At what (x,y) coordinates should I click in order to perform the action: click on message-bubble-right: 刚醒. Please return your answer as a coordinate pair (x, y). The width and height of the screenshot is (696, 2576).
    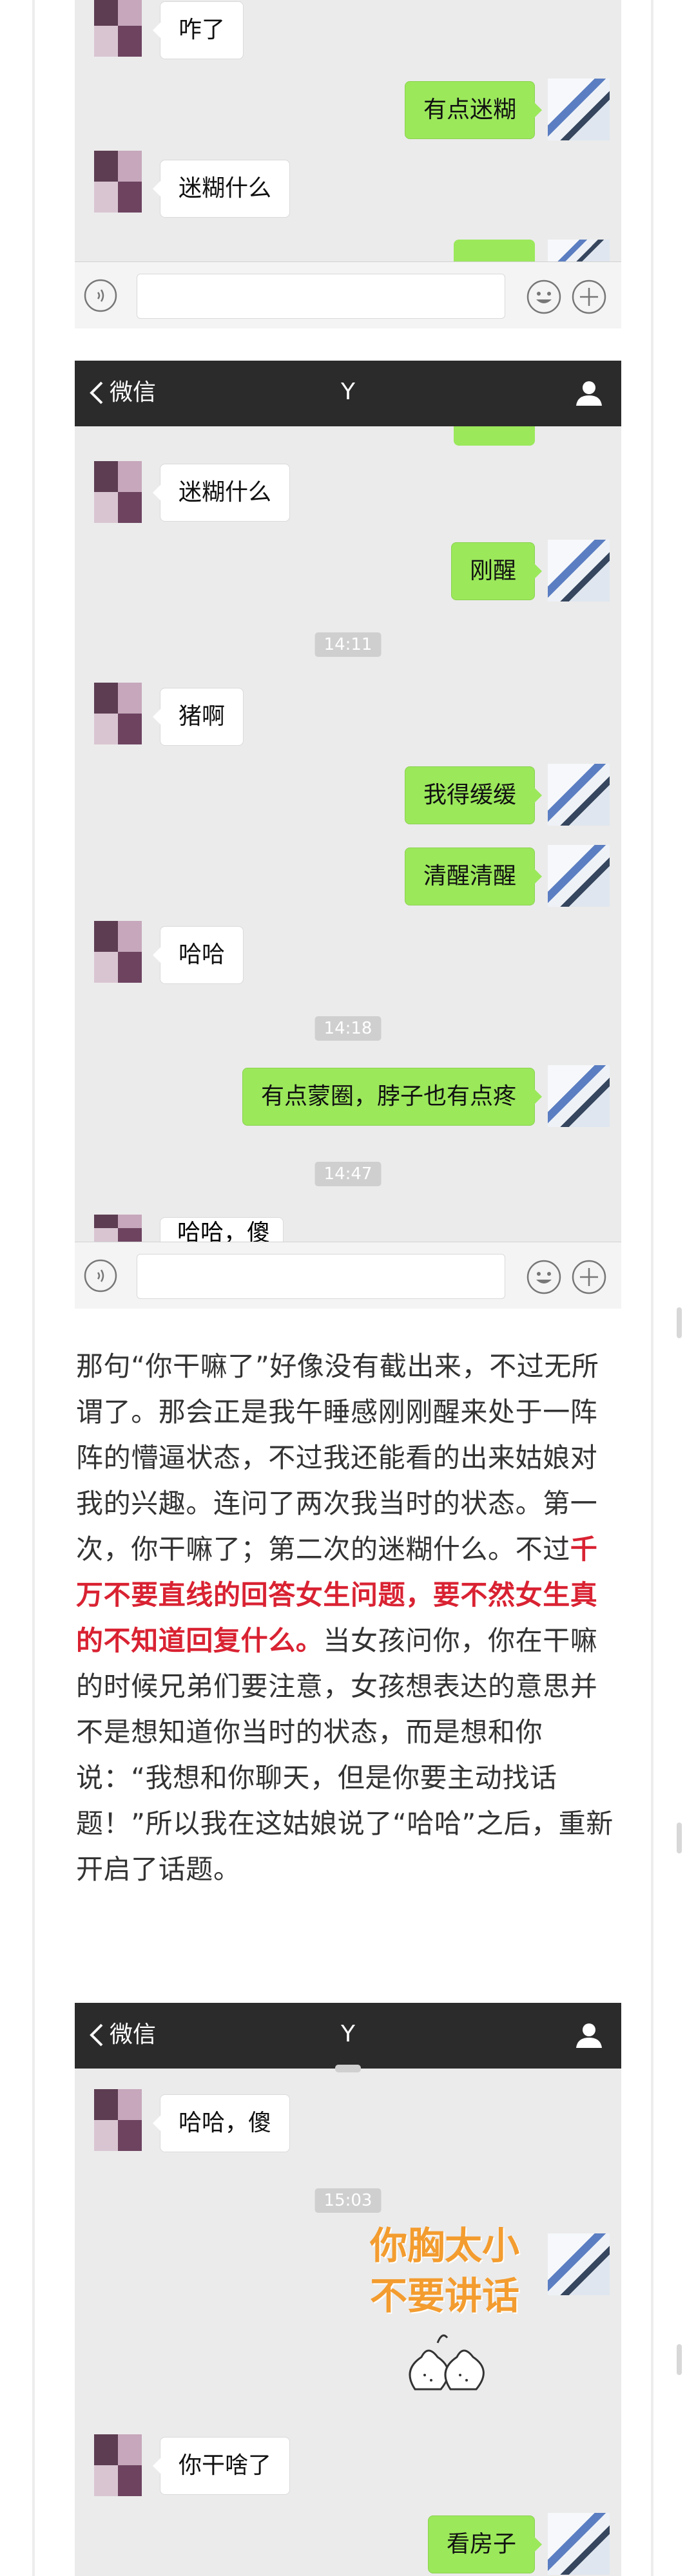
    Looking at the image, I should click on (496, 571).